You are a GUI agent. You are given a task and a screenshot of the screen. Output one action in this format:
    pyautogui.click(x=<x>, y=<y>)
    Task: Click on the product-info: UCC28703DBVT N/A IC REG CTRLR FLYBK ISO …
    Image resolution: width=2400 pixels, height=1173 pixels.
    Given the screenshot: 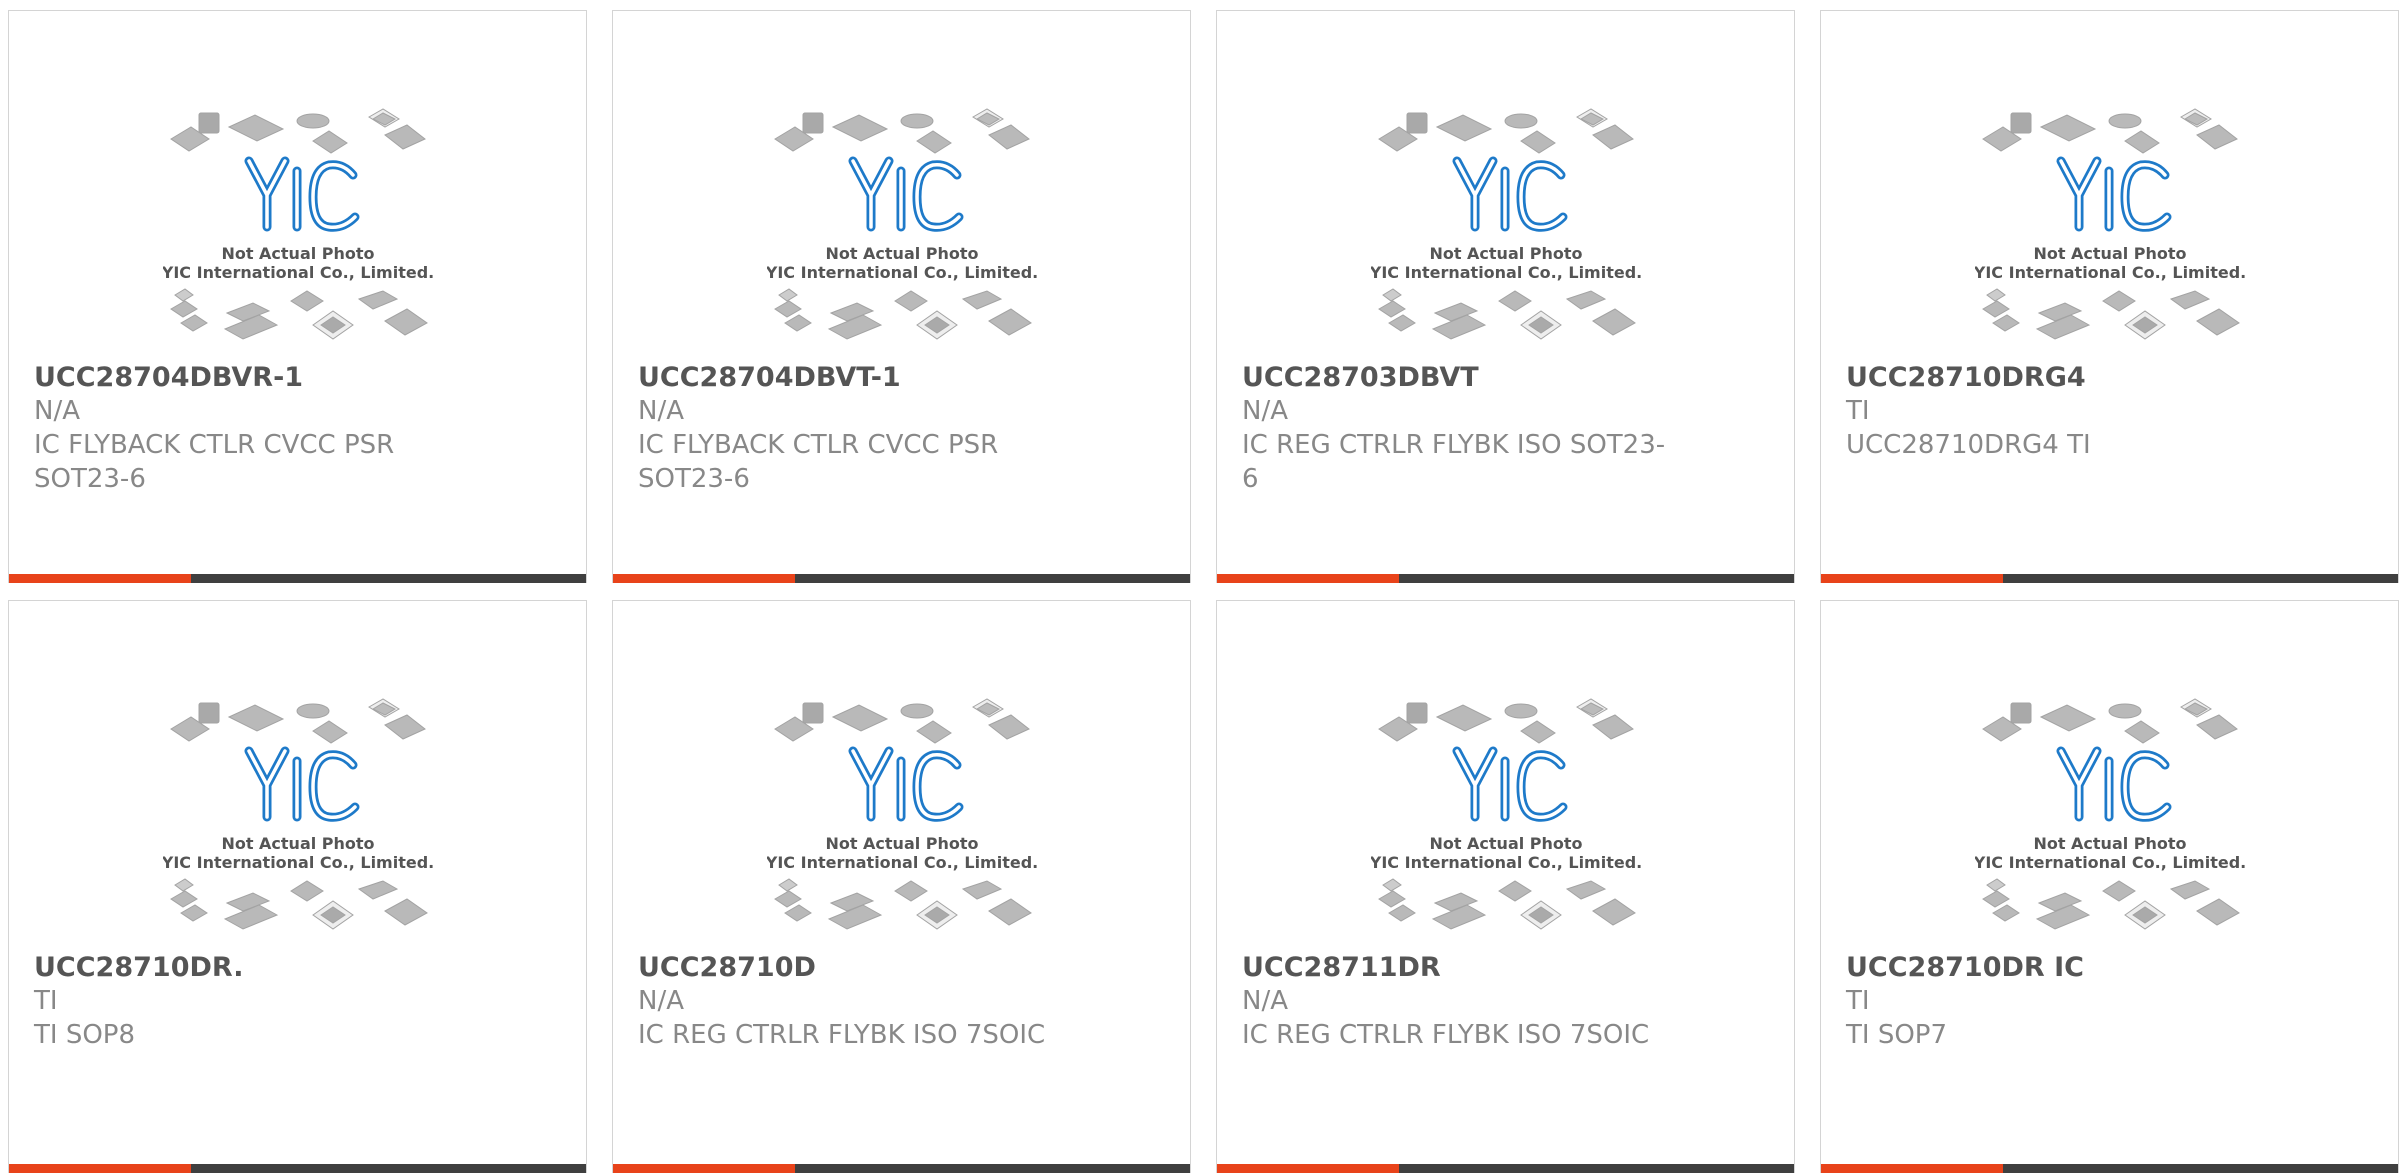 What is the action you would take?
    pyautogui.click(x=1502, y=428)
    